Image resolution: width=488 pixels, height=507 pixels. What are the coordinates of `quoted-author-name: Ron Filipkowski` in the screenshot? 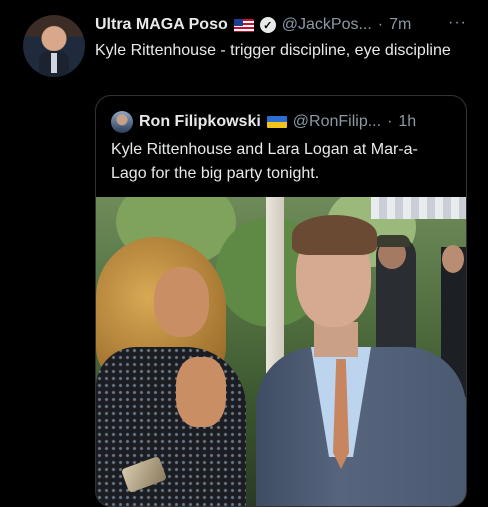 It's located at (200, 122).